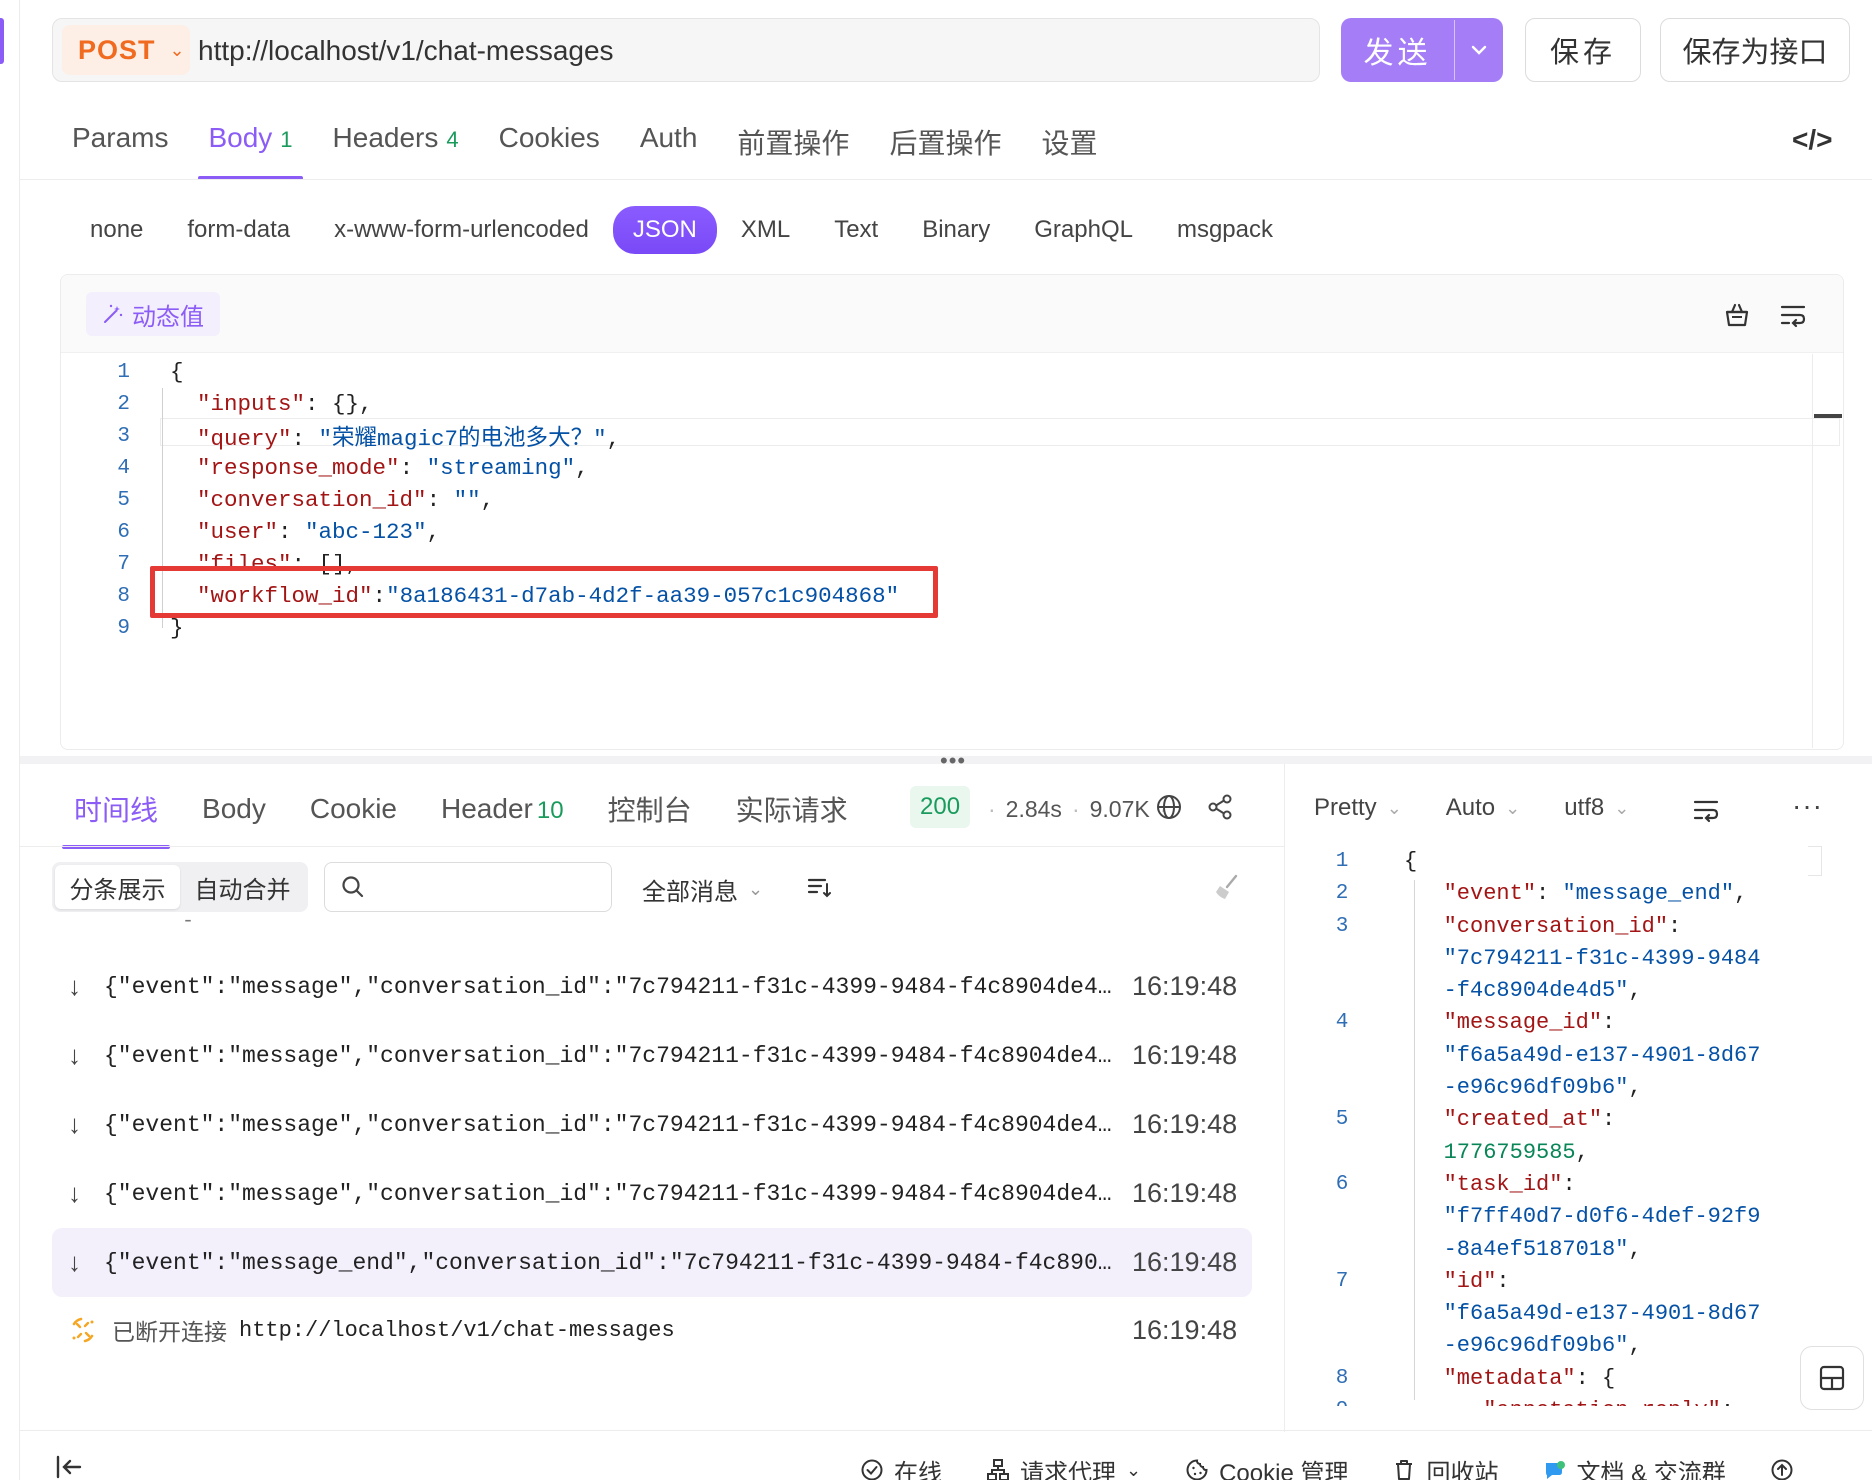 The height and width of the screenshot is (1480, 1872). Describe the element at coordinates (1457, 1282) in the screenshot. I see `code-text: "id":` at that location.